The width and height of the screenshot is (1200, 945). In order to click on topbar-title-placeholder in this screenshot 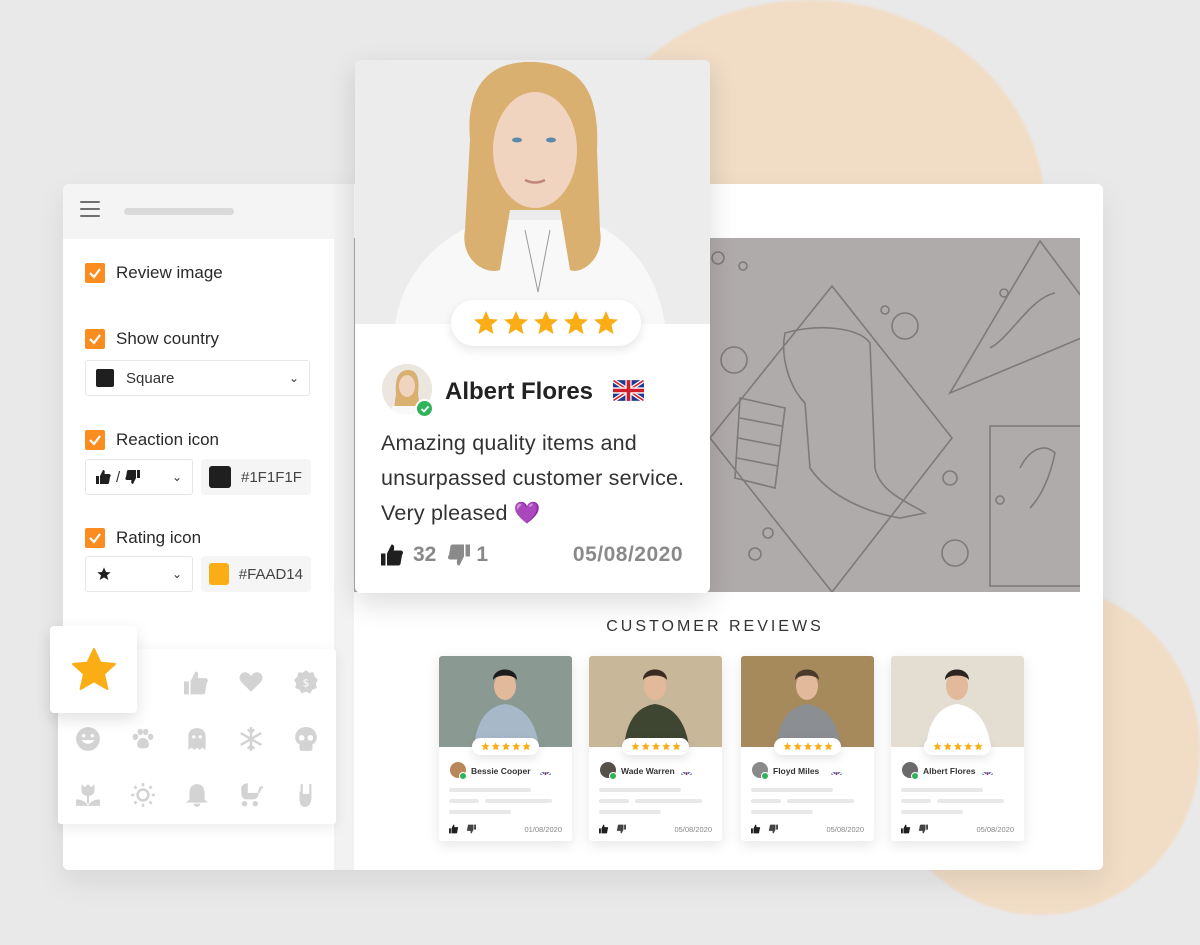, I will do `click(179, 211)`.